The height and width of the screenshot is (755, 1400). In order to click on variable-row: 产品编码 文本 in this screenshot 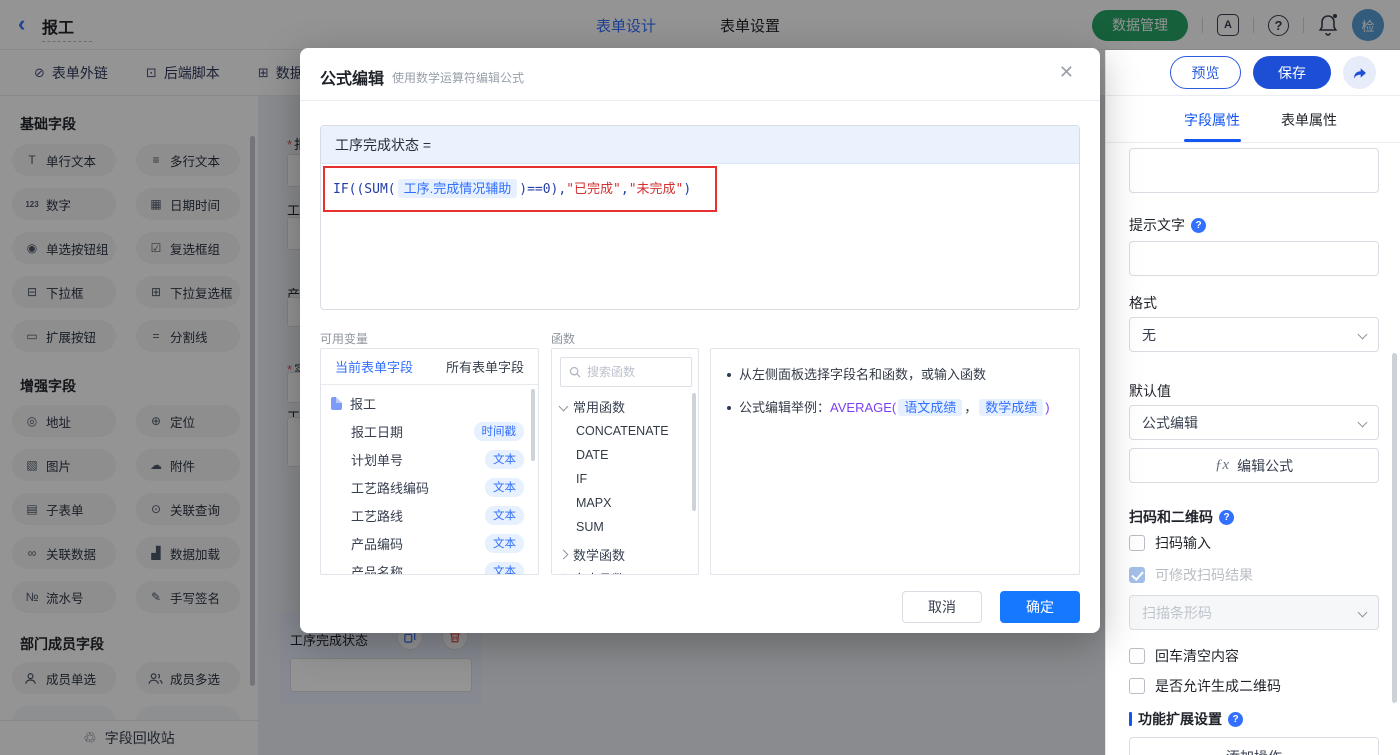, I will do `click(429, 543)`.